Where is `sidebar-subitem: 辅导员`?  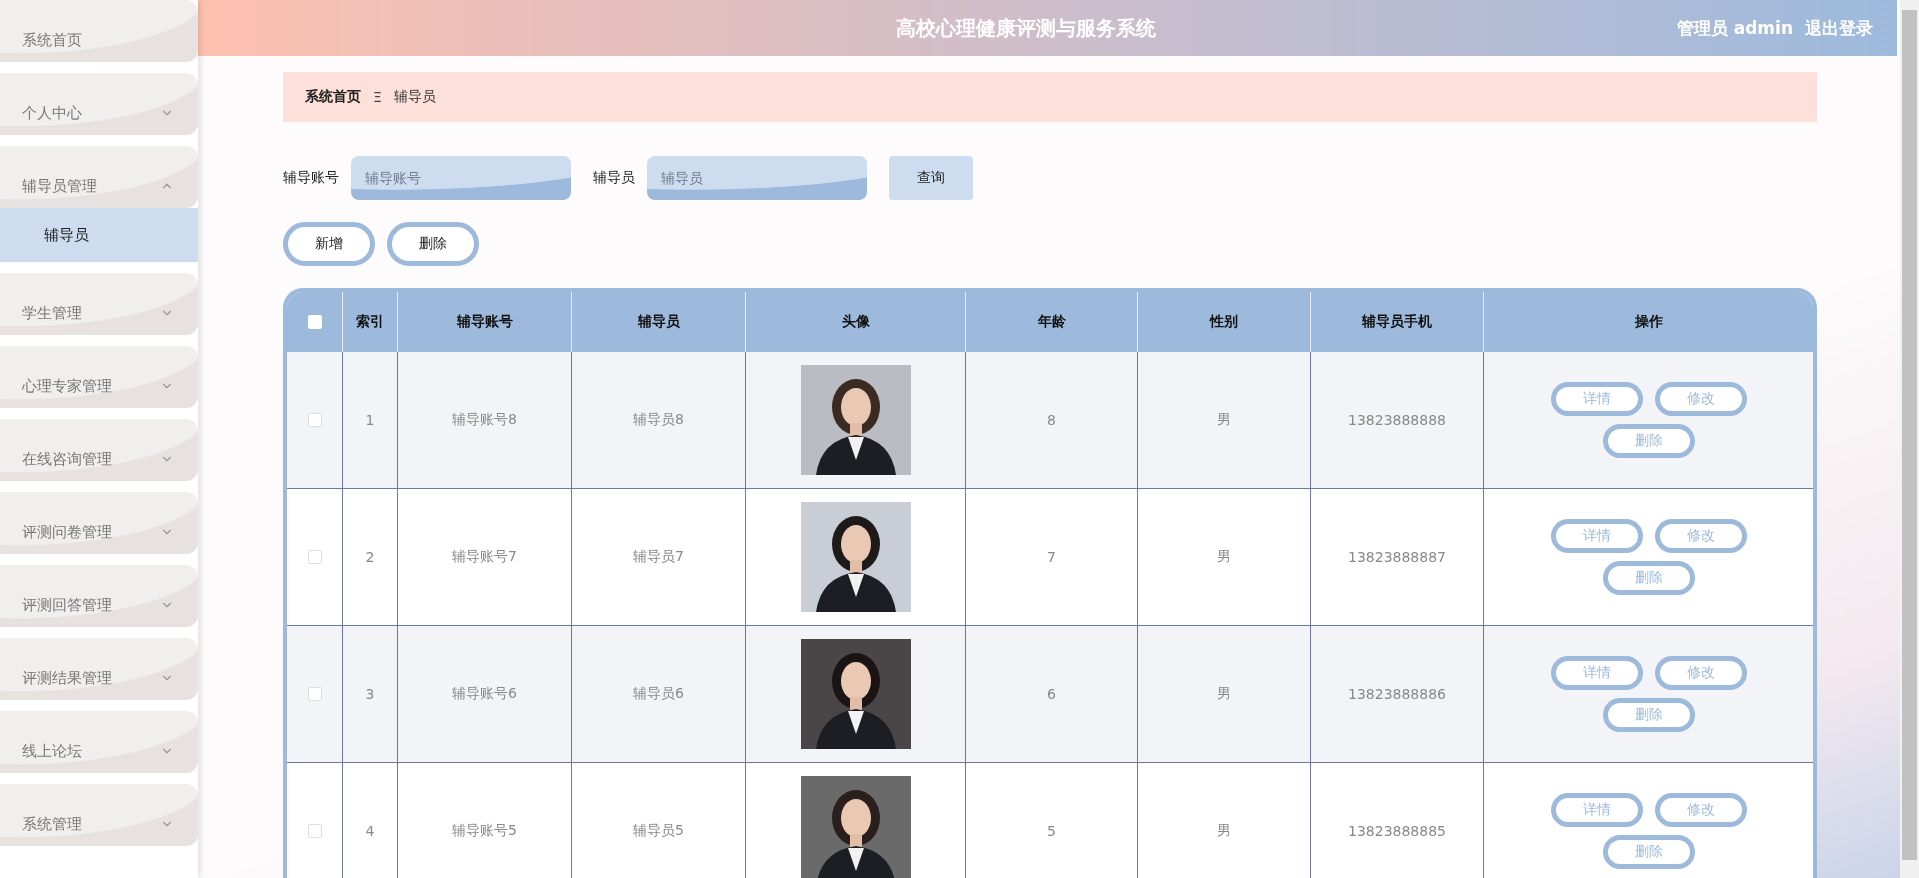
sidebar-subitem: 辅导员 is located at coordinates (99, 235).